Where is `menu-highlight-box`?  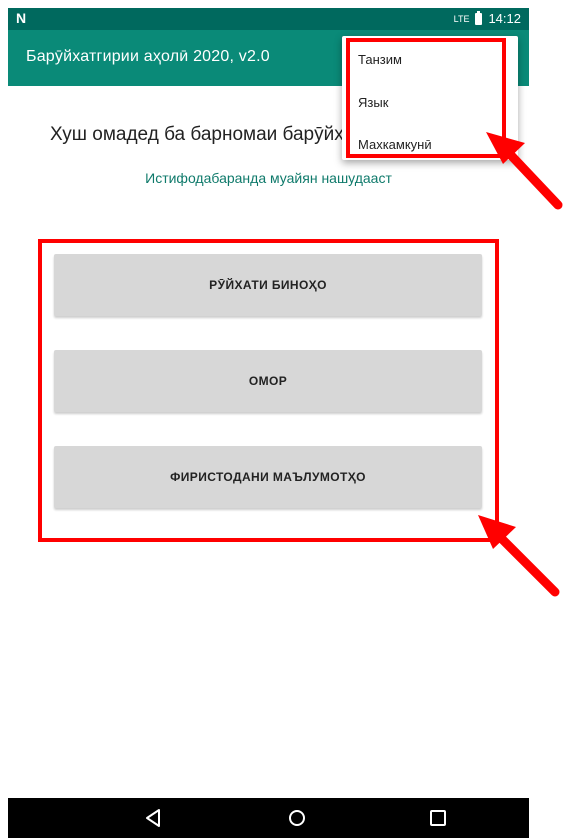
menu-highlight-box is located at coordinates (426, 98).